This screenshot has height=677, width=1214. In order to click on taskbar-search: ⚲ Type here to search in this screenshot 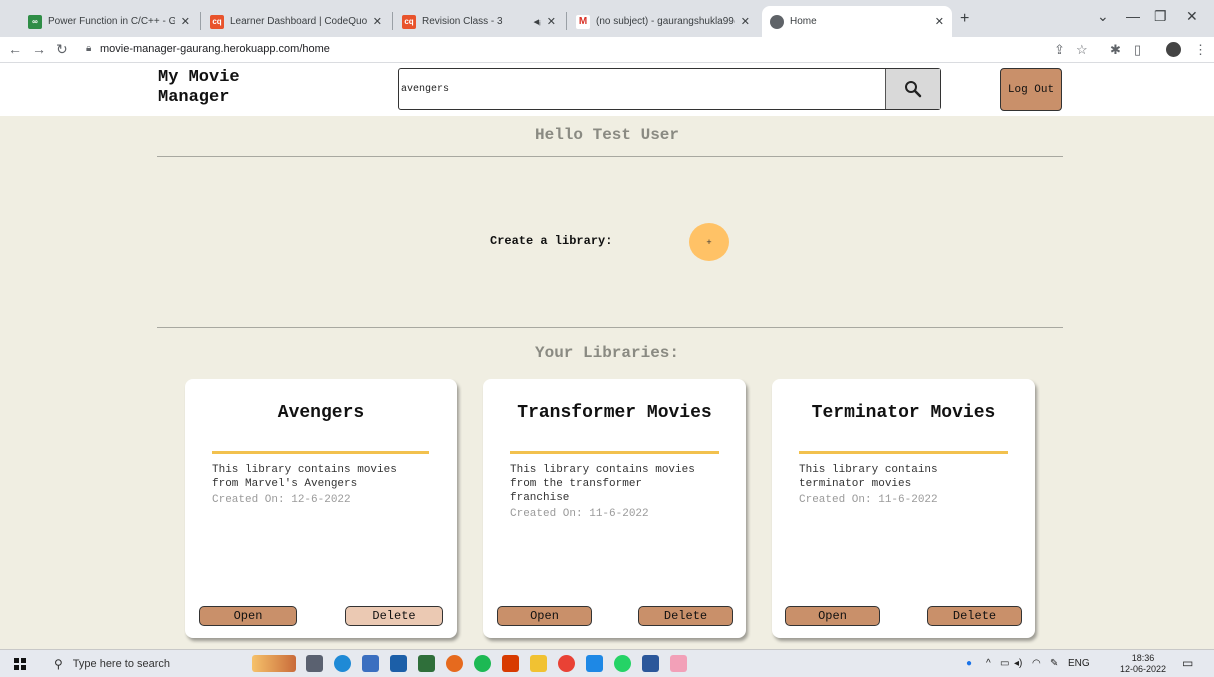, I will do `click(135, 663)`.